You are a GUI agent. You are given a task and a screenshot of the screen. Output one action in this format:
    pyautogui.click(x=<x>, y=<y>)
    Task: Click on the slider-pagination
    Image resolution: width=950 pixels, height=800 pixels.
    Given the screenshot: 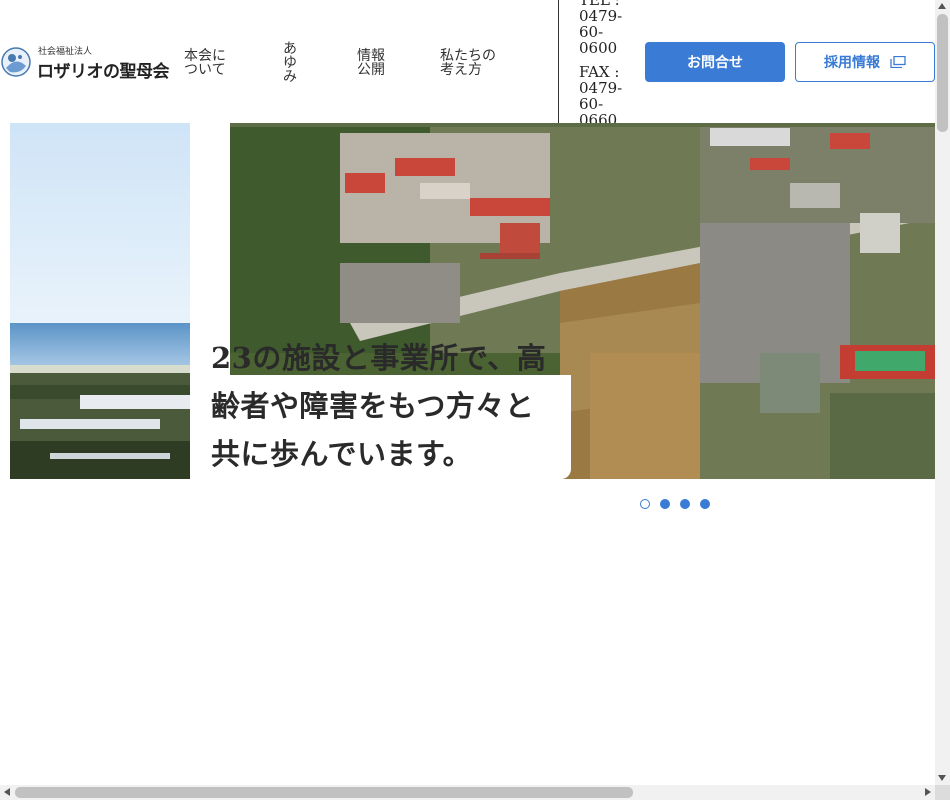 What is the action you would take?
    pyautogui.click(x=675, y=504)
    